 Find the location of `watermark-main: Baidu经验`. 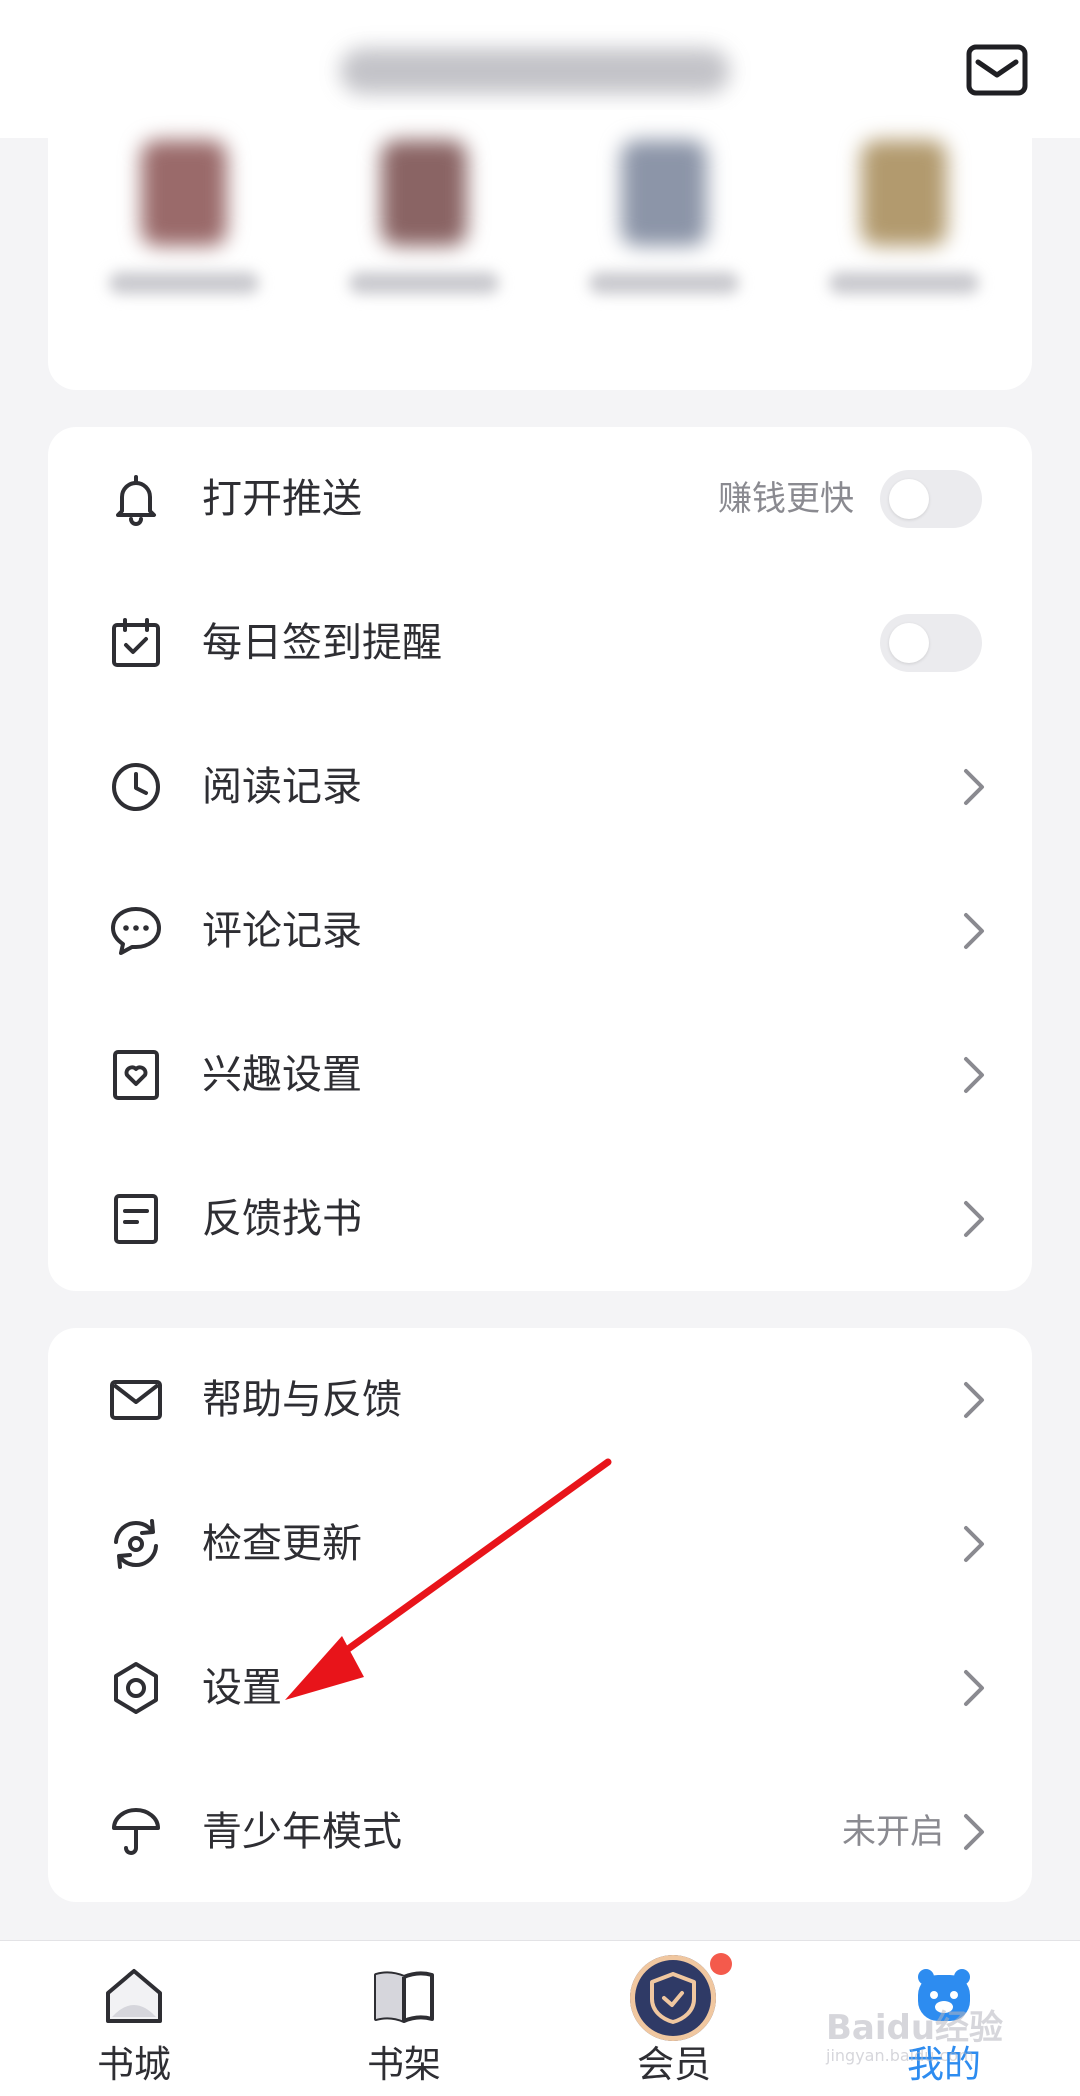

watermark-main: Baidu经验 is located at coordinates (915, 2028).